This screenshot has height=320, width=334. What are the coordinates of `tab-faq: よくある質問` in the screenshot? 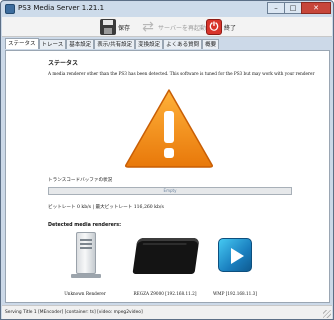 It's located at (183, 44).